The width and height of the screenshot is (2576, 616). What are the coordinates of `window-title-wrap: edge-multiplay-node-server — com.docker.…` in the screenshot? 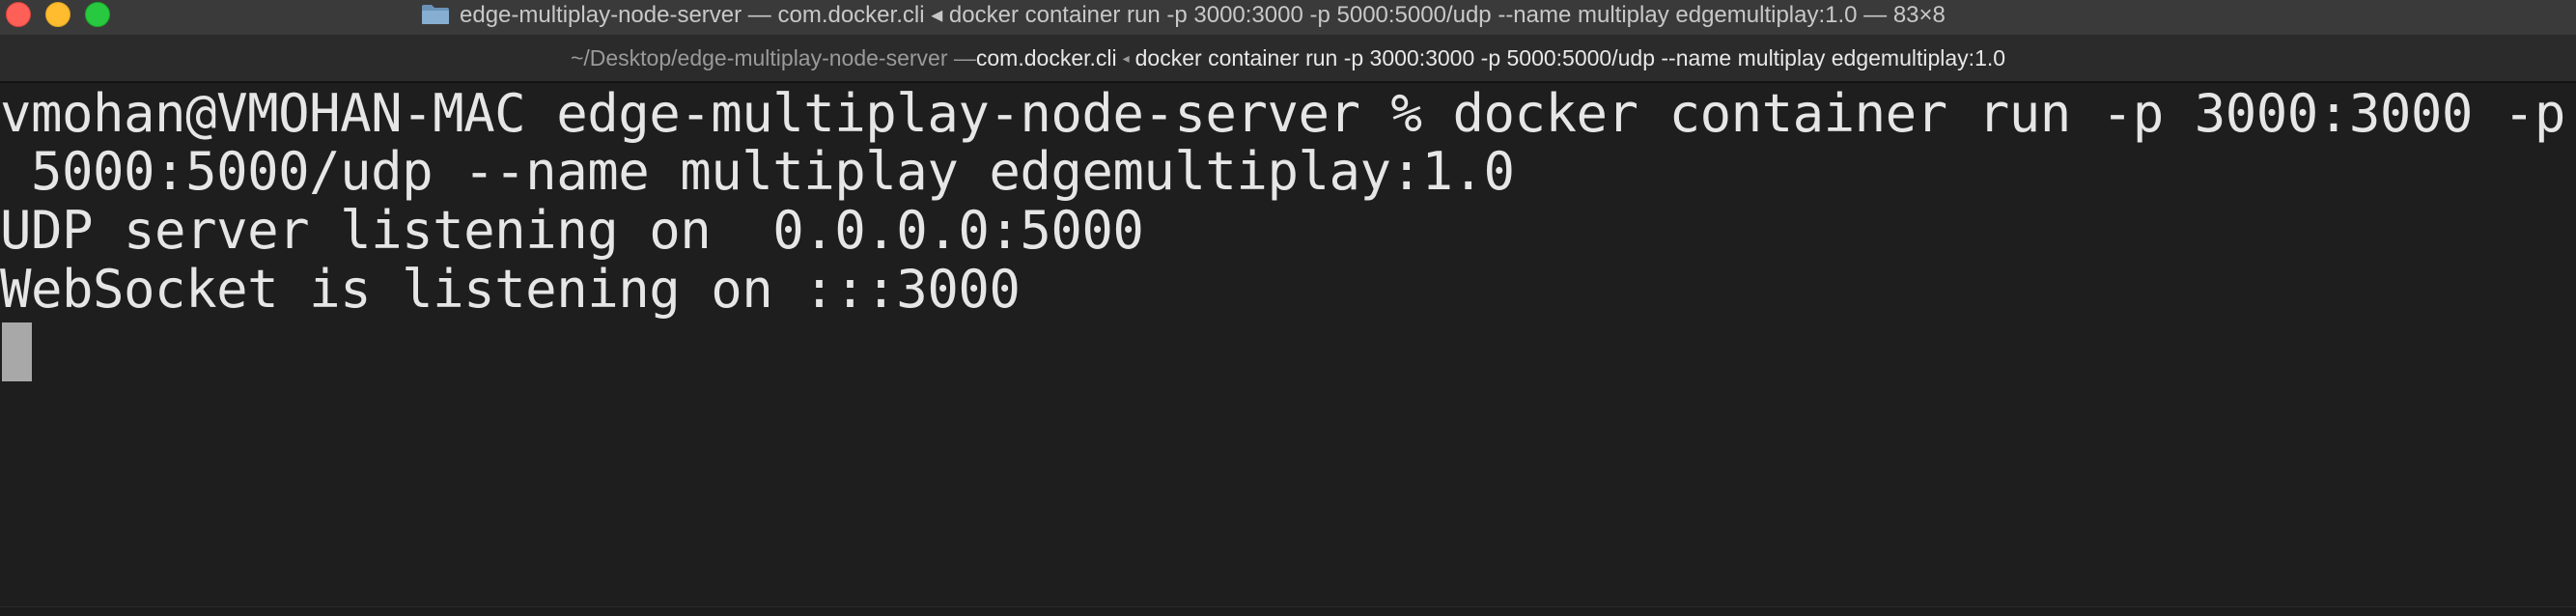 It's located at (1184, 15).